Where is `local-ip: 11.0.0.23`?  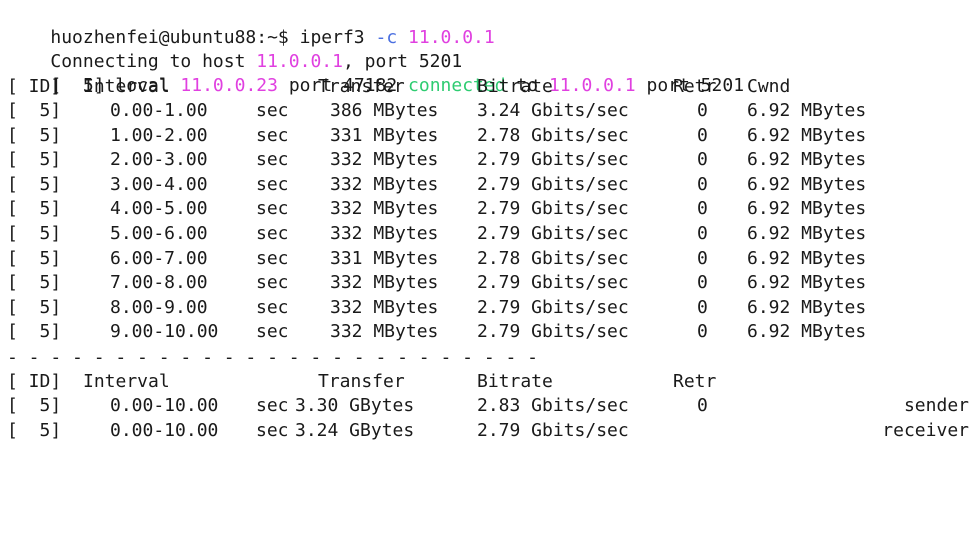 local-ip: 11.0.0.23 is located at coordinates (229, 85).